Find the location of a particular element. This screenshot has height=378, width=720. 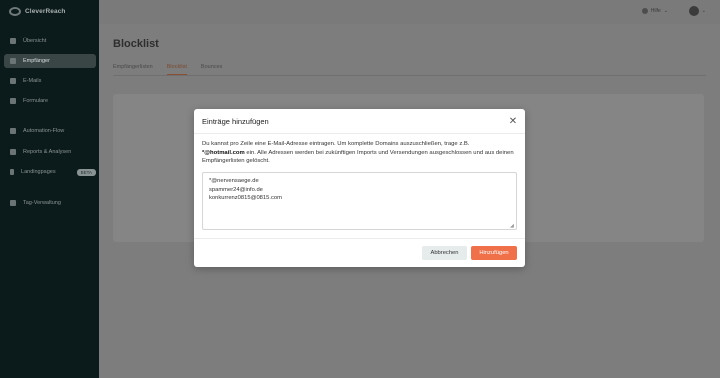

form-icon is located at coordinates (13, 101).